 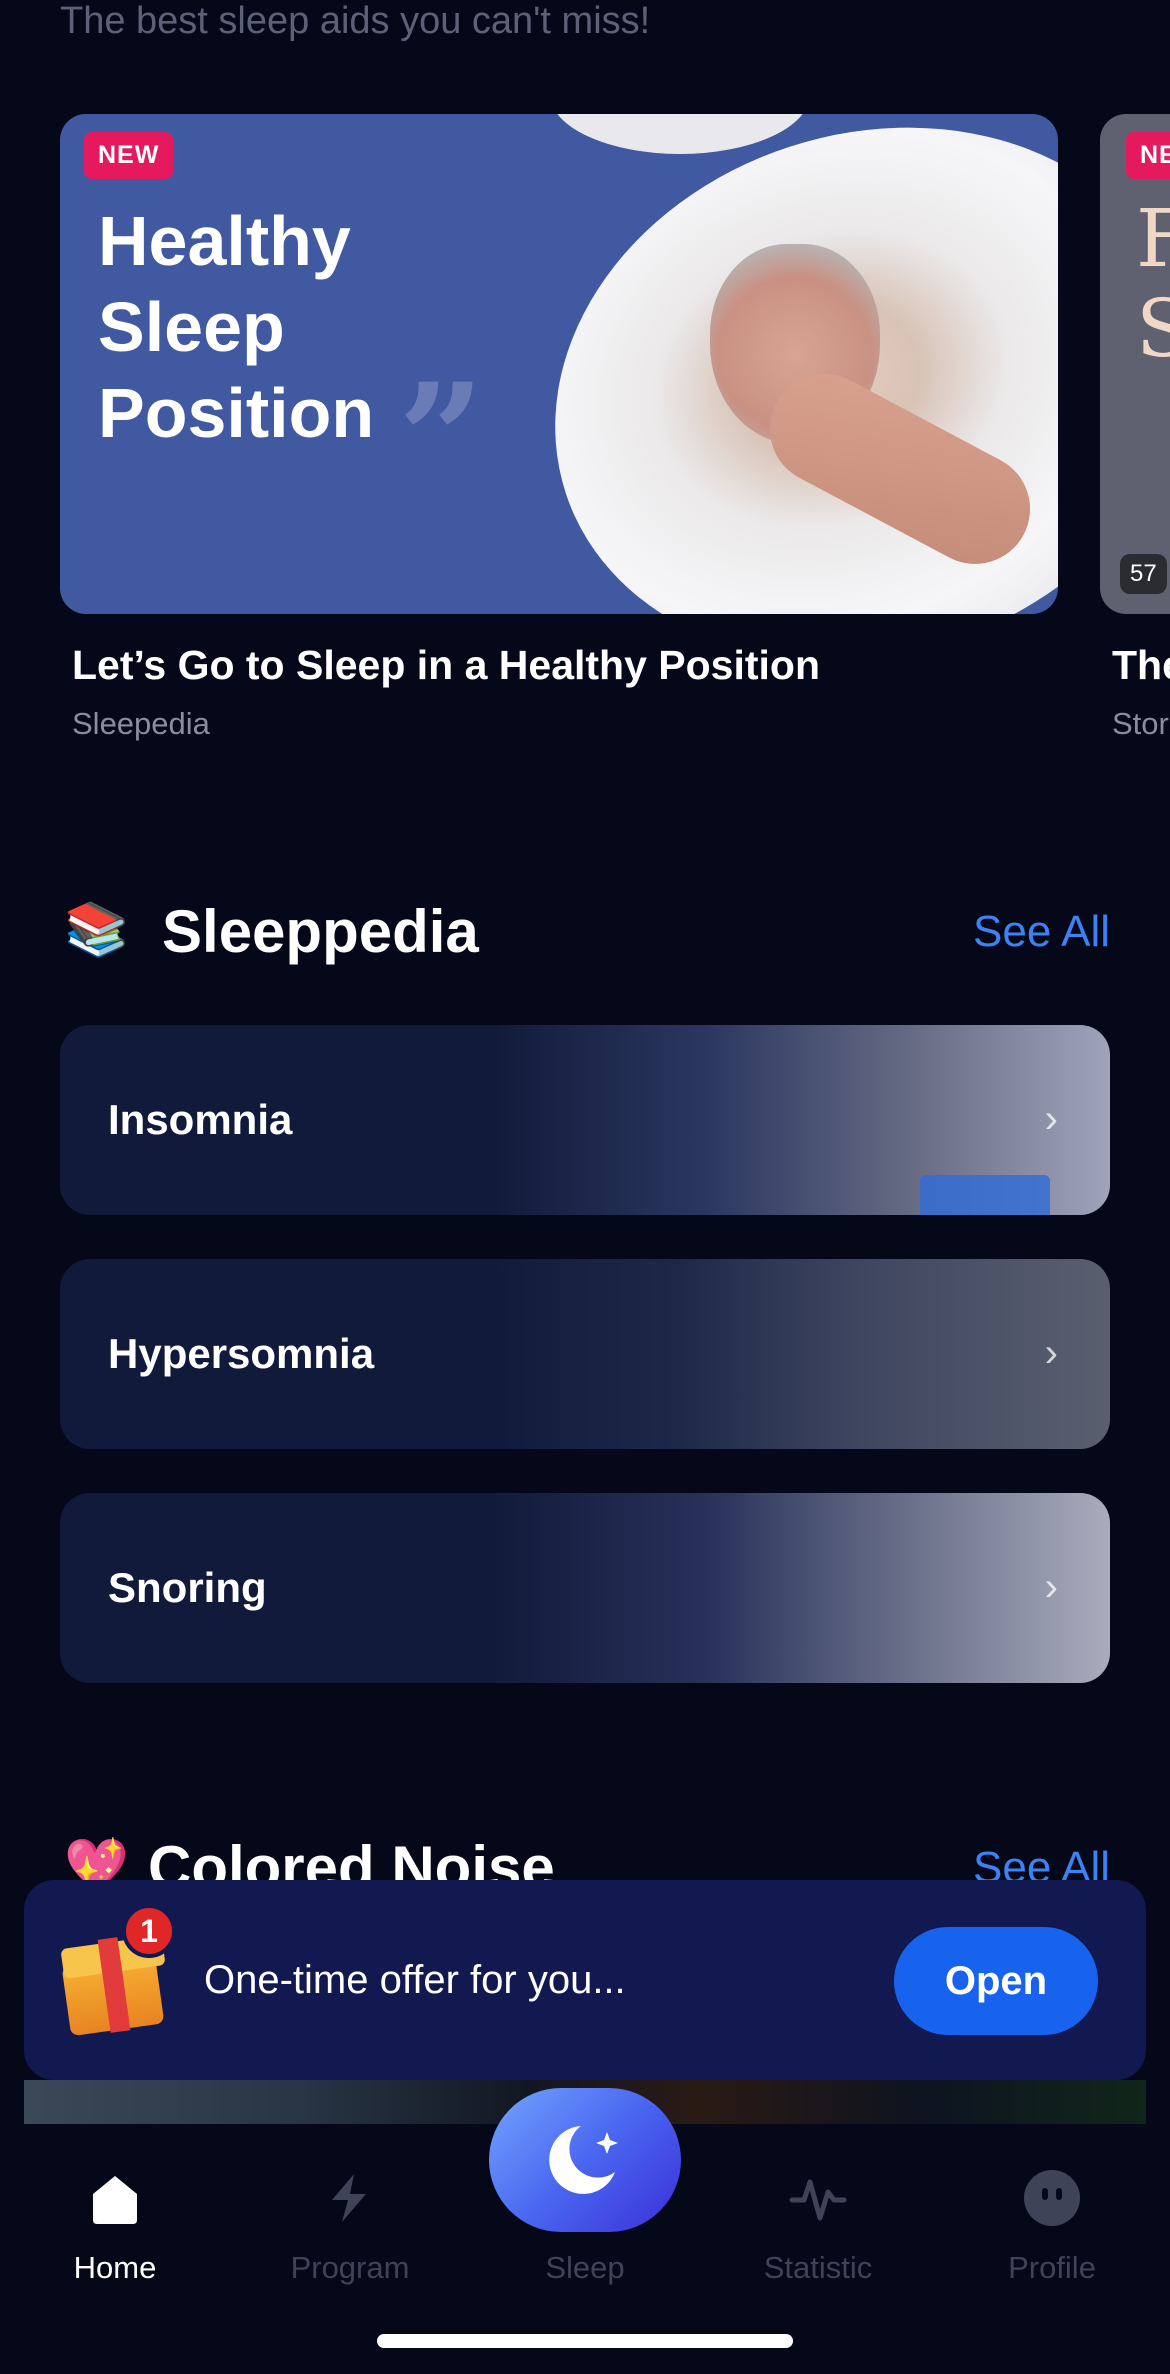 I want to click on tab-home: Home, so click(x=115, y=2228).